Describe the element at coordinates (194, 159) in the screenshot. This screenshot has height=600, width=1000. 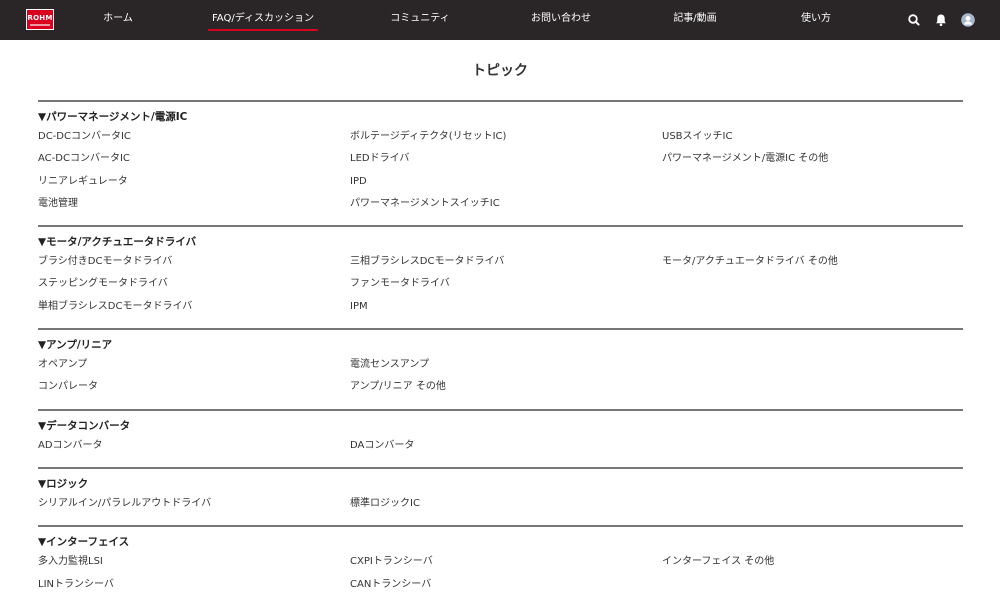
I see `topic-link: AC-DCコンバータIC` at that location.